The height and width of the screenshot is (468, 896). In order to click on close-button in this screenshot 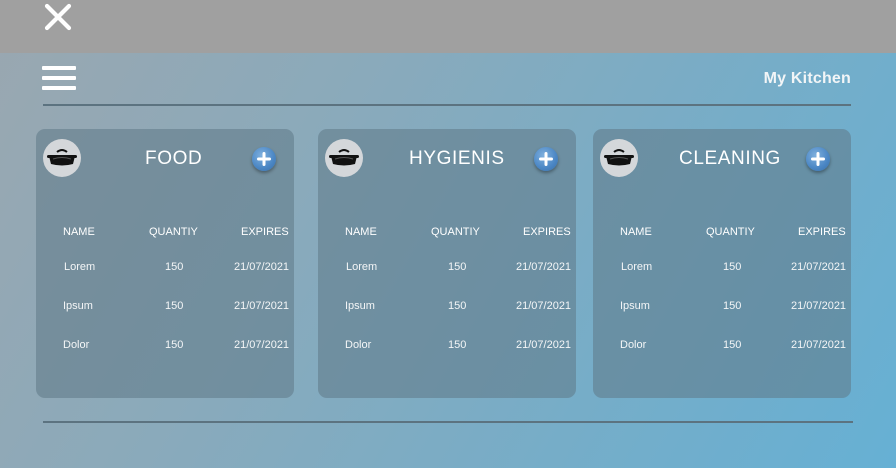, I will do `click(58, 17)`.